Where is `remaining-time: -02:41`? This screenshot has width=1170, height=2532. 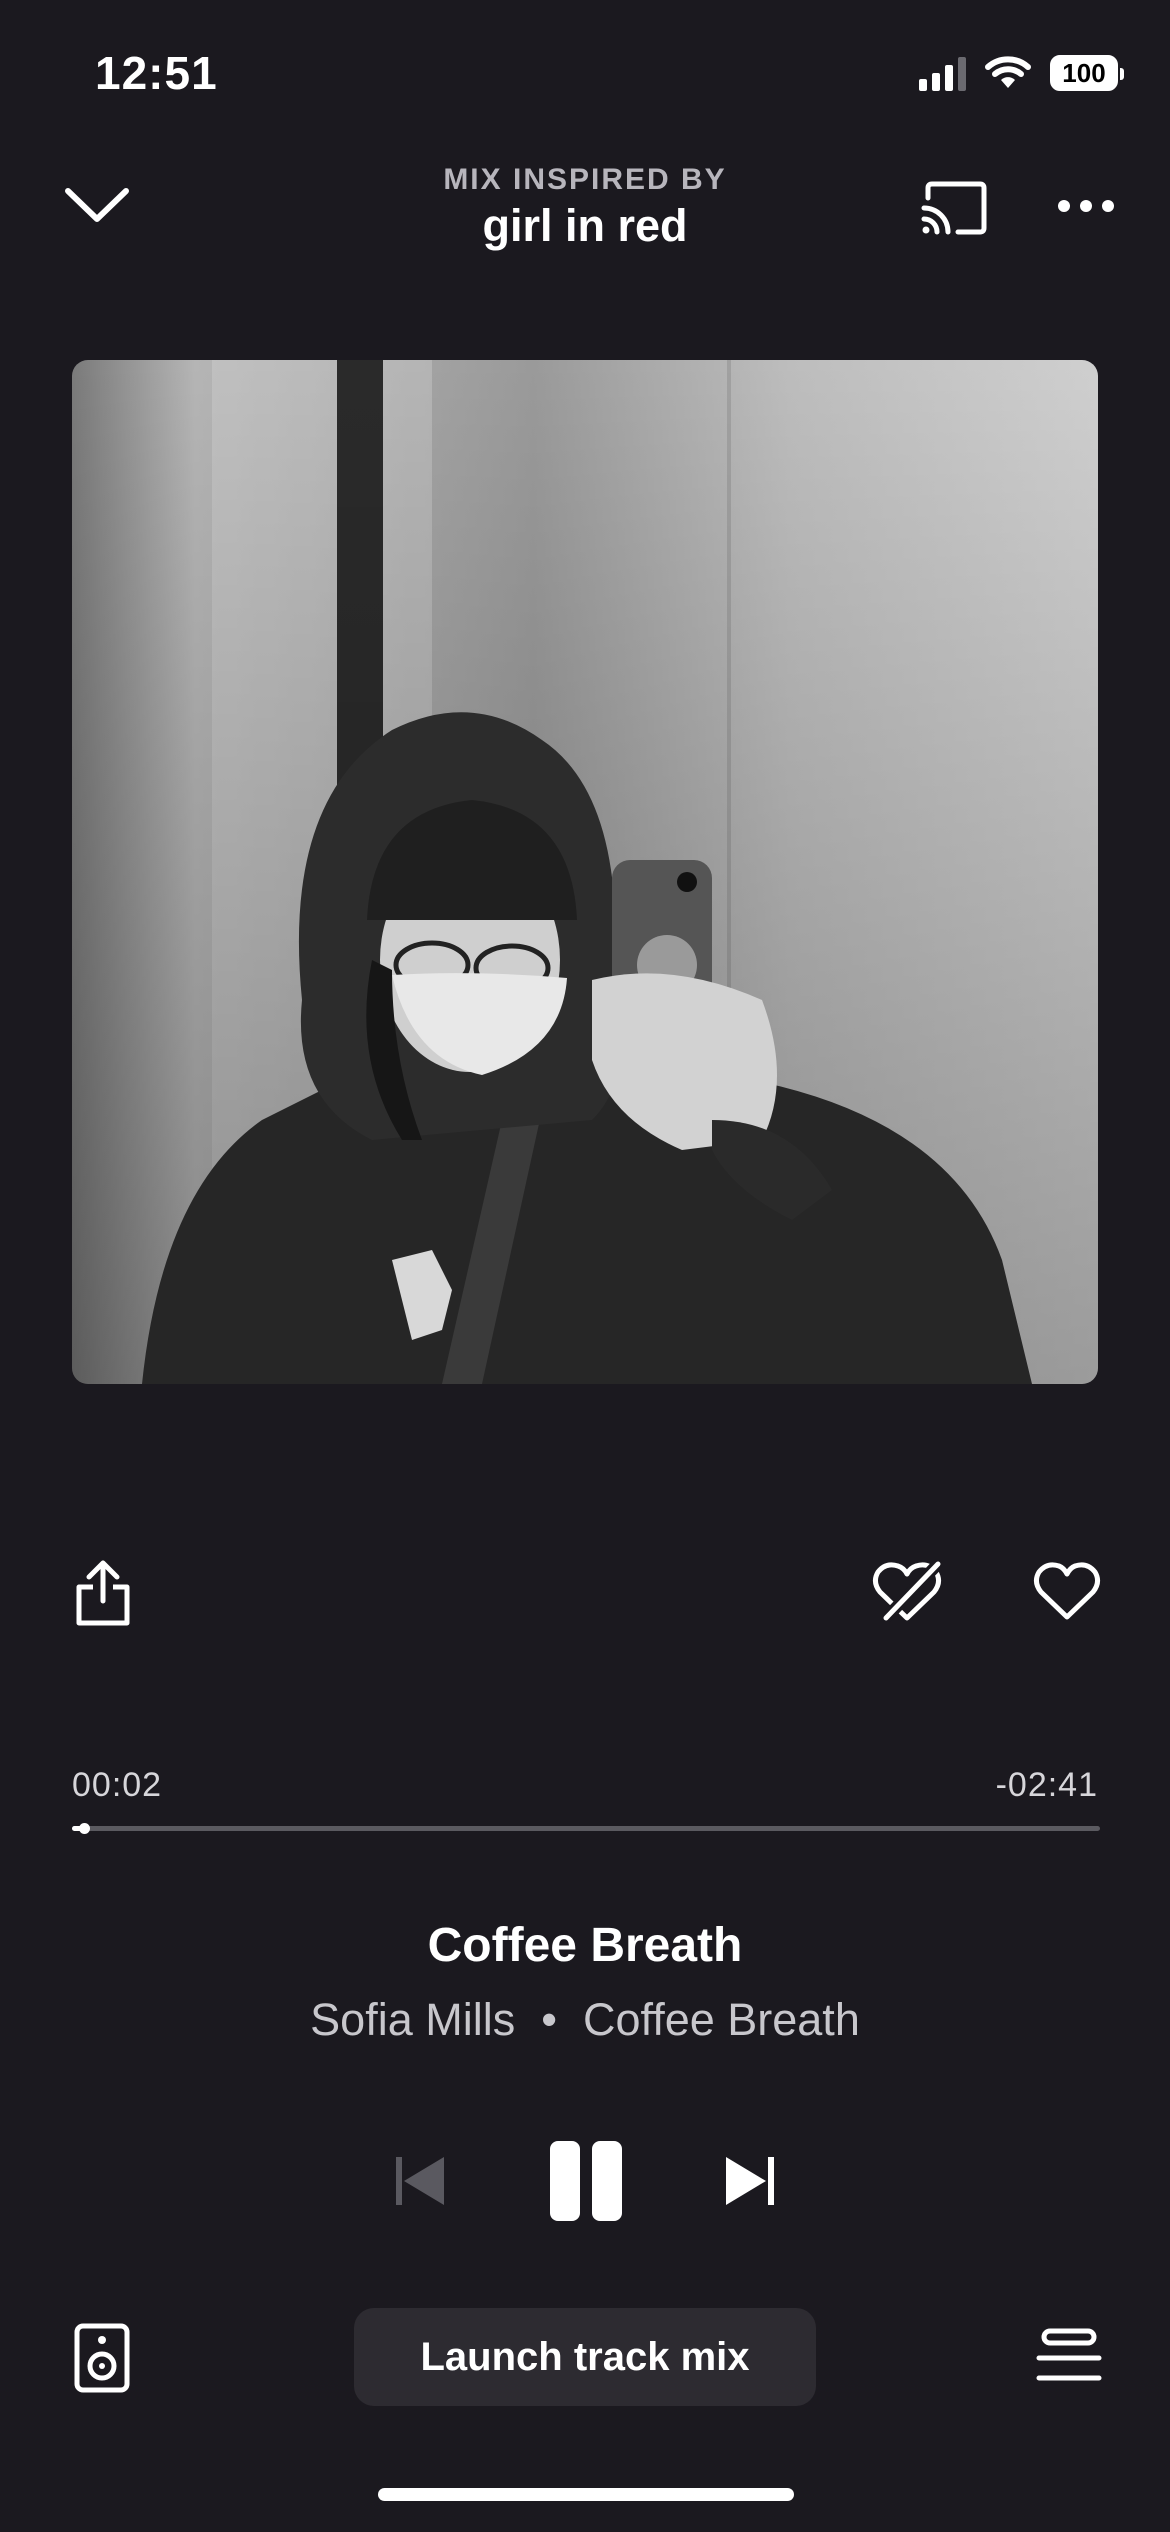 remaining-time: -02:41 is located at coordinates (1046, 1785).